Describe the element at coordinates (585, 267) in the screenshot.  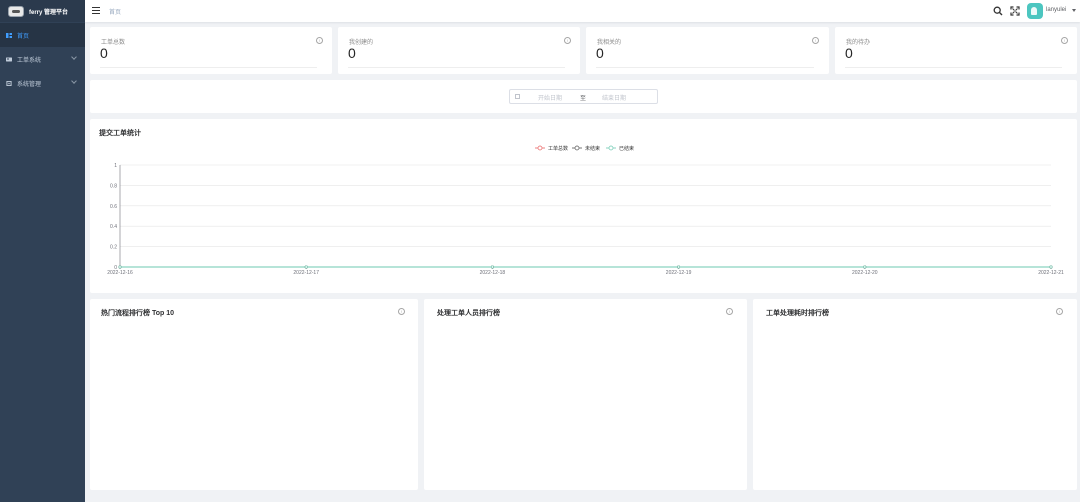
I see `chart-series` at that location.